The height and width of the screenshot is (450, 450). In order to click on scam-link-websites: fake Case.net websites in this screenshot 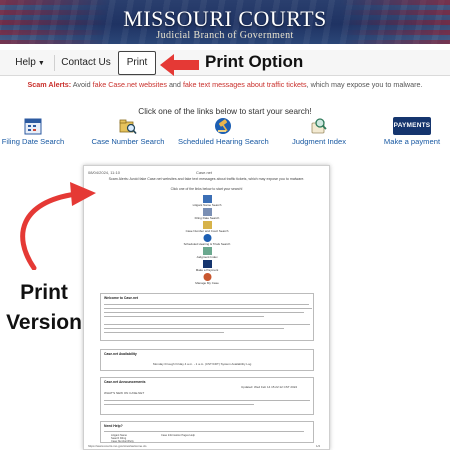, I will do `click(130, 84)`.